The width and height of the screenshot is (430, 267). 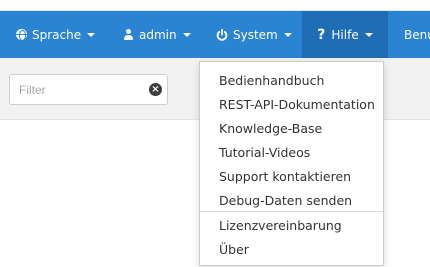 I want to click on nav-admin-label: admin, so click(x=158, y=34).